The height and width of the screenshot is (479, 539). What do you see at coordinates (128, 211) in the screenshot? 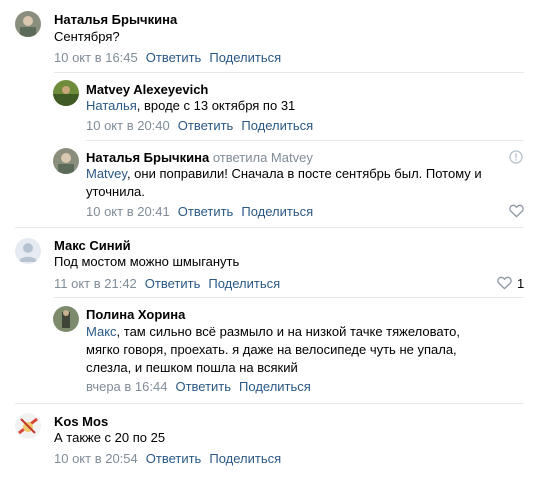
I see `comment-date: 10 окт в 20:41` at bounding box center [128, 211].